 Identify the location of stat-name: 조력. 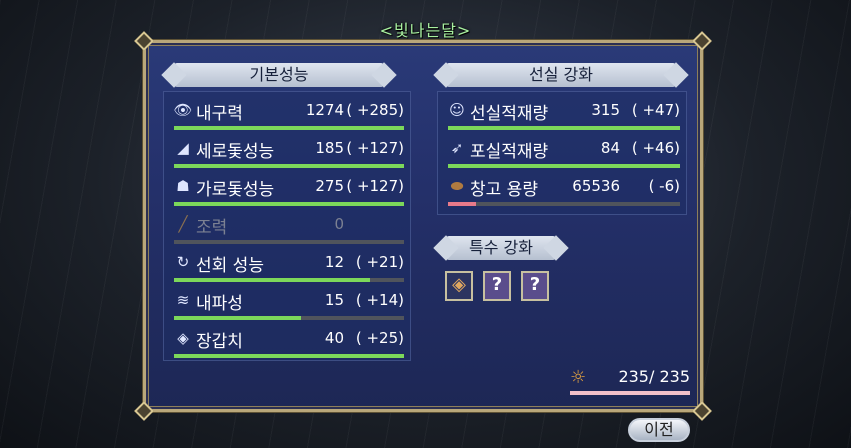
(212, 228).